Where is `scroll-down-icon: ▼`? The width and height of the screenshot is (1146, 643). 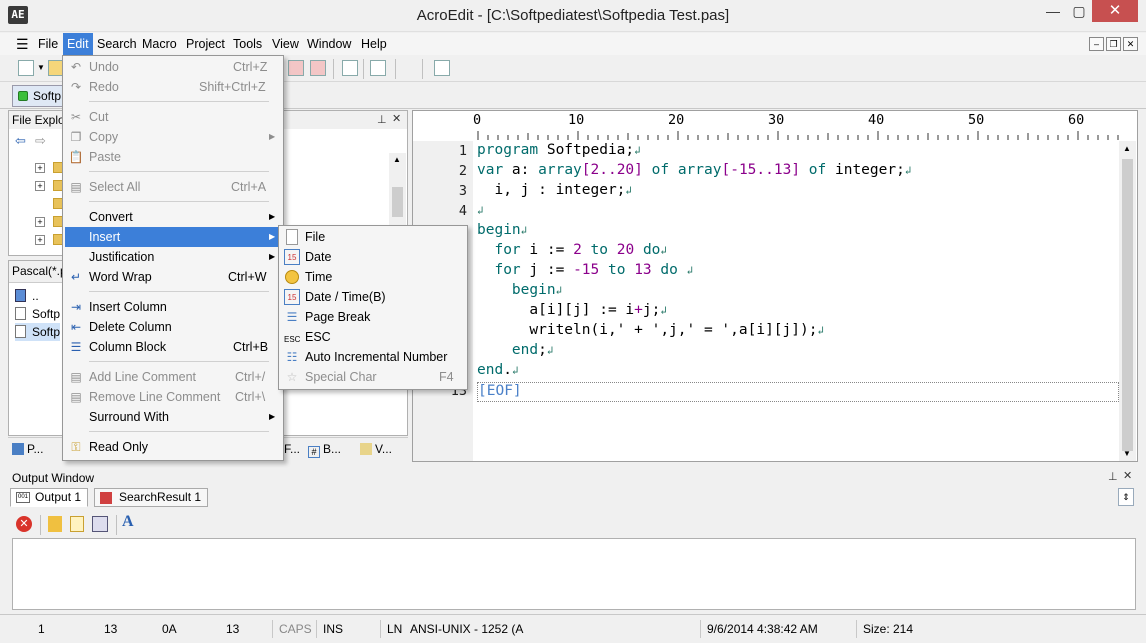 scroll-down-icon: ▼ is located at coordinates (1127, 453).